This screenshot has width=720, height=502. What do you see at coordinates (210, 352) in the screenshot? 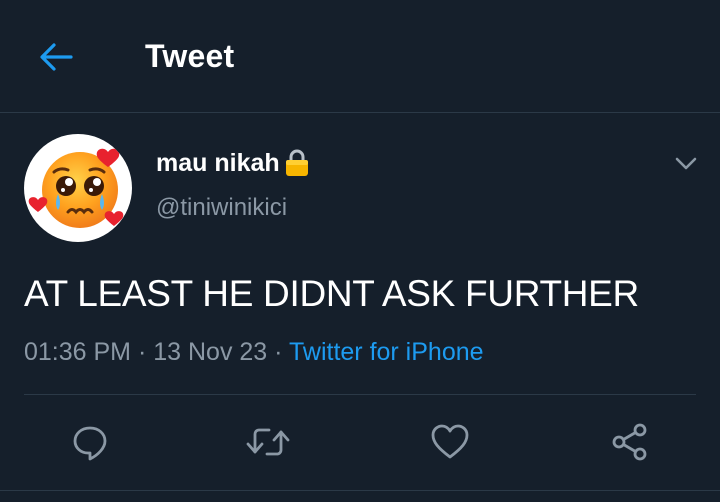
I see `tweet-date: 13 Nov 23` at bounding box center [210, 352].